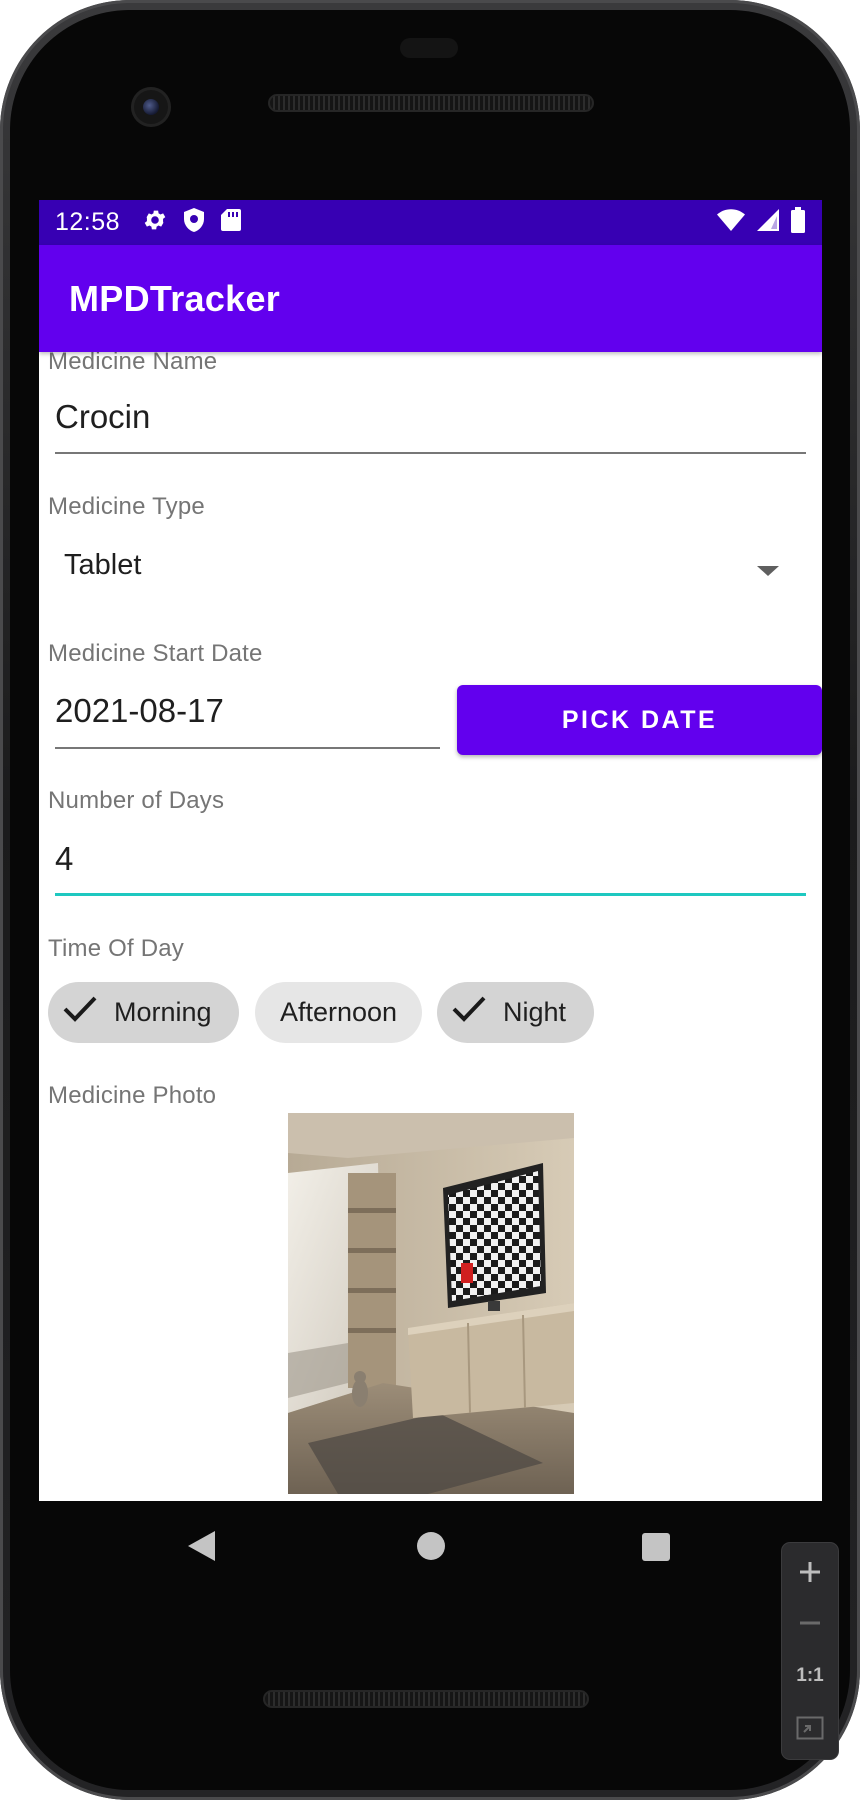  Describe the element at coordinates (102, 417) in the screenshot. I see `medicine-name-input: Crocin` at that location.